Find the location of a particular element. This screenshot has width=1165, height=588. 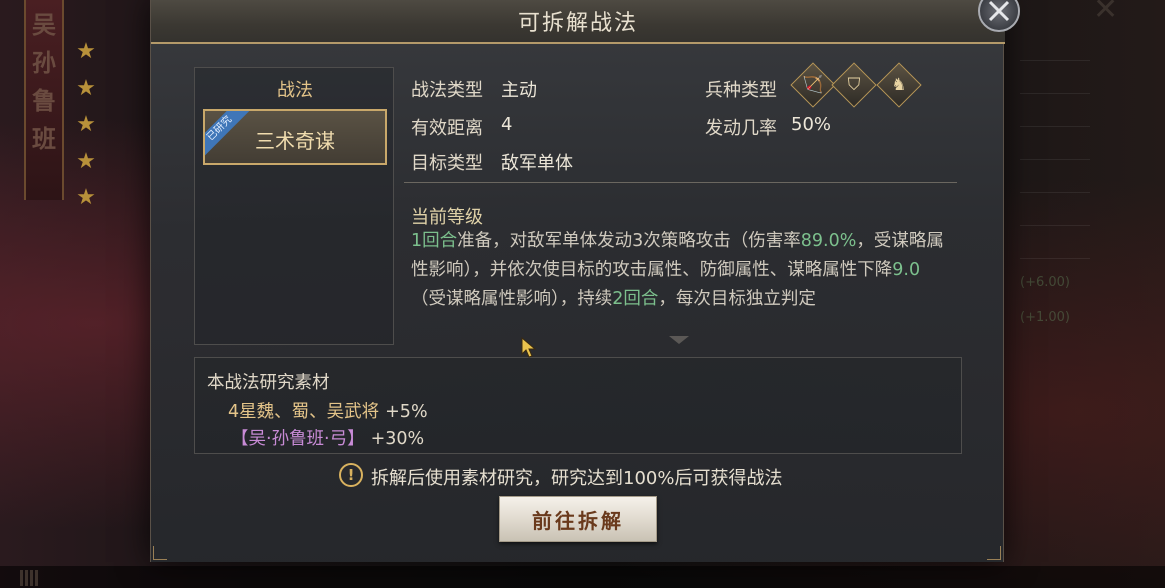

desc-text: （受谋略属性影响），持续 is located at coordinates (512, 299).